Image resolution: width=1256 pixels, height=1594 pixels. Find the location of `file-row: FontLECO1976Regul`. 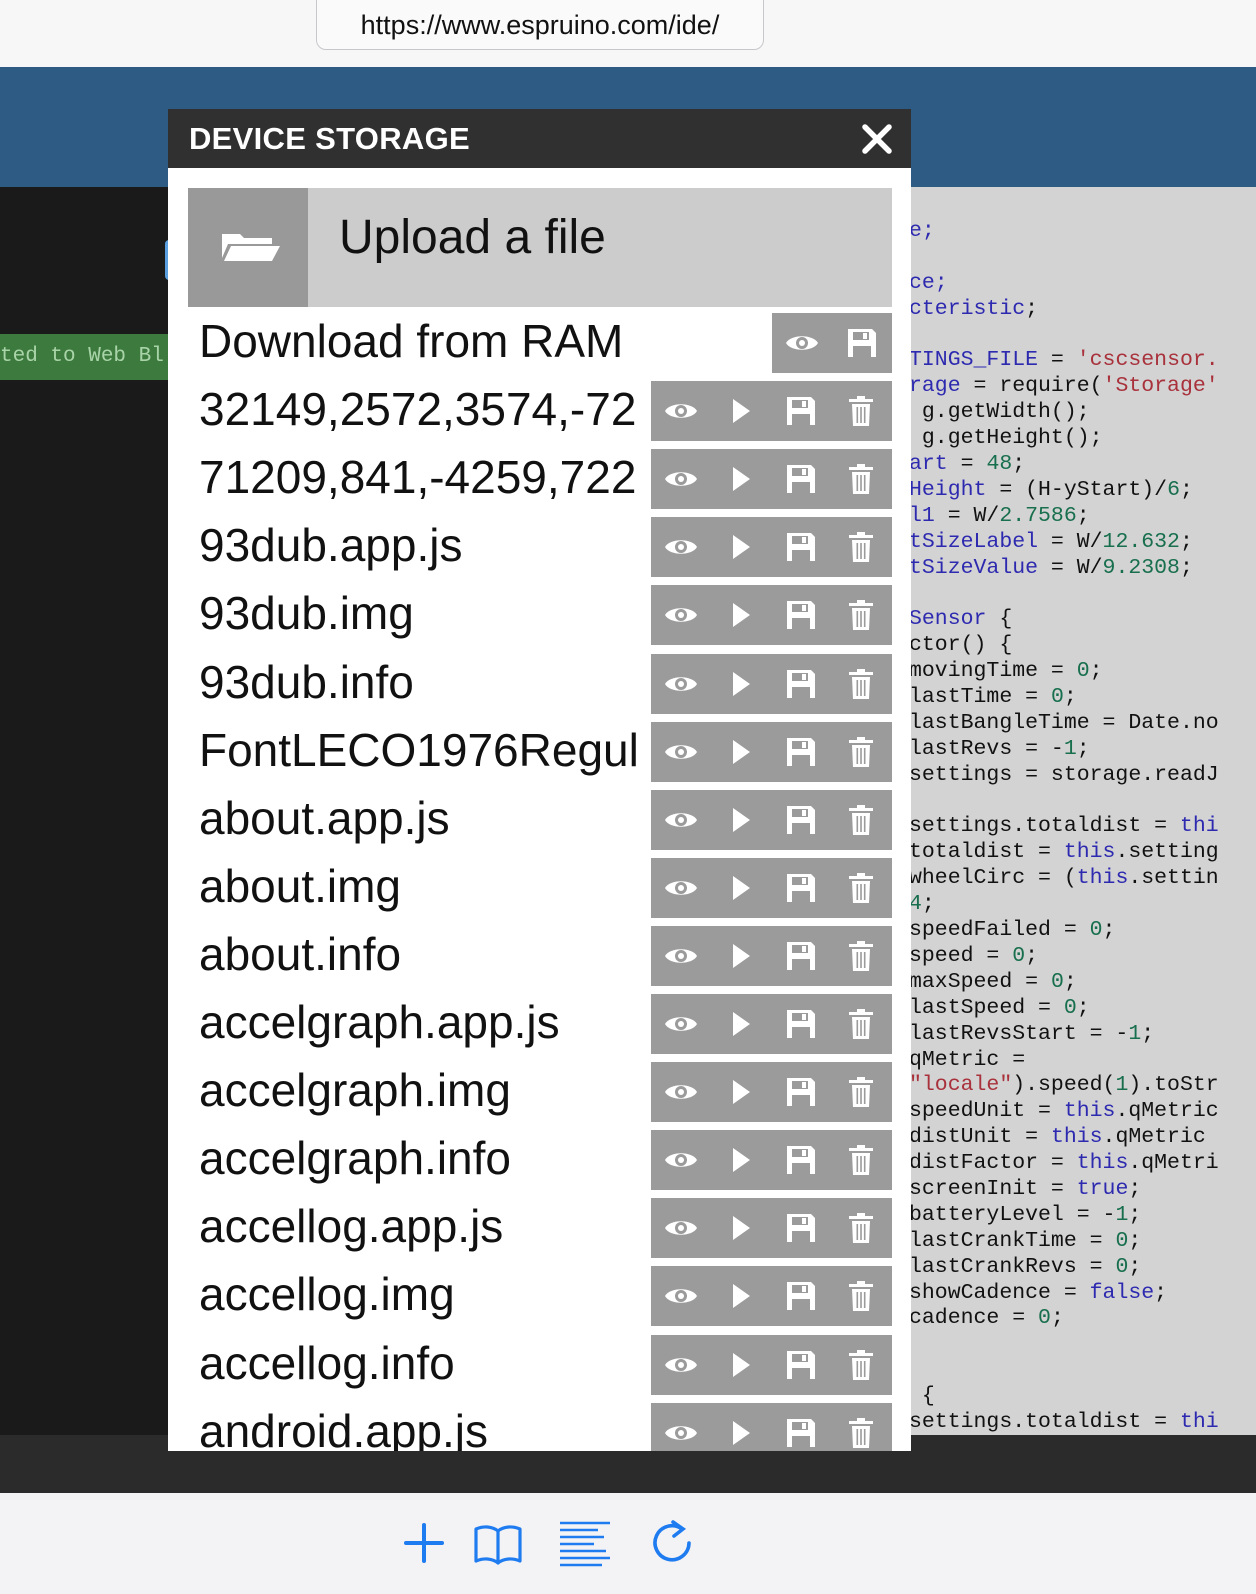

file-row: FontLECO1976Regul is located at coordinates (539, 750).